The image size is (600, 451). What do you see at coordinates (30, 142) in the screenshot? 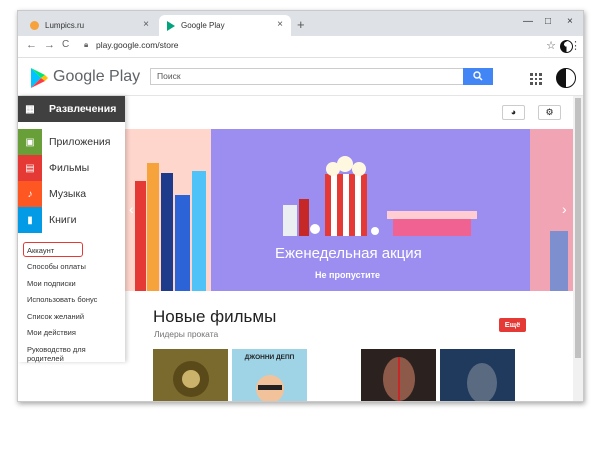
I see `android-apps-icon: ▣` at bounding box center [30, 142].